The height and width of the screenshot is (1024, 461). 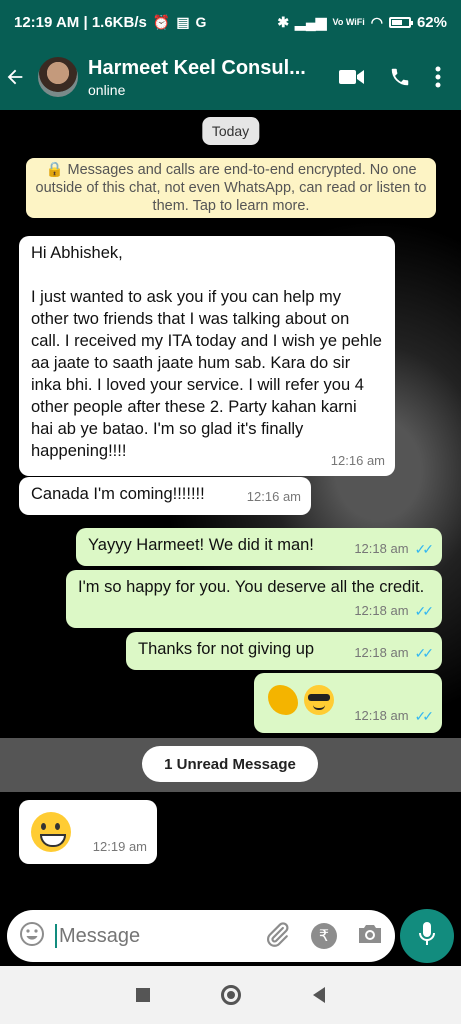 What do you see at coordinates (118, 494) in the screenshot?
I see `message-text: Canada I'm coming!!!!!!!` at bounding box center [118, 494].